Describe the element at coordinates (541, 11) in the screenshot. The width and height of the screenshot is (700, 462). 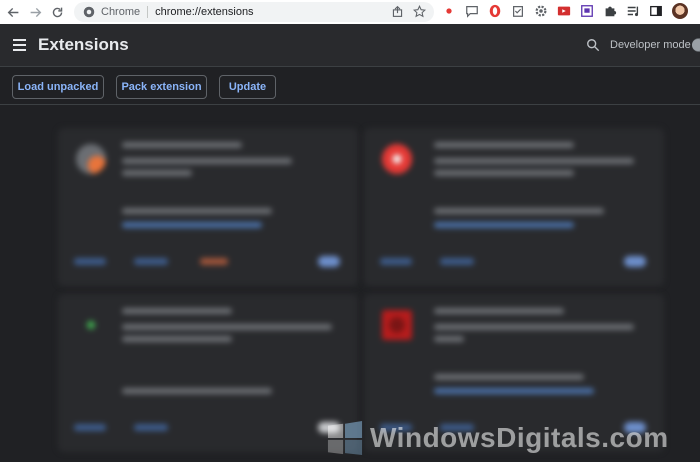
I see `gear-icon` at that location.